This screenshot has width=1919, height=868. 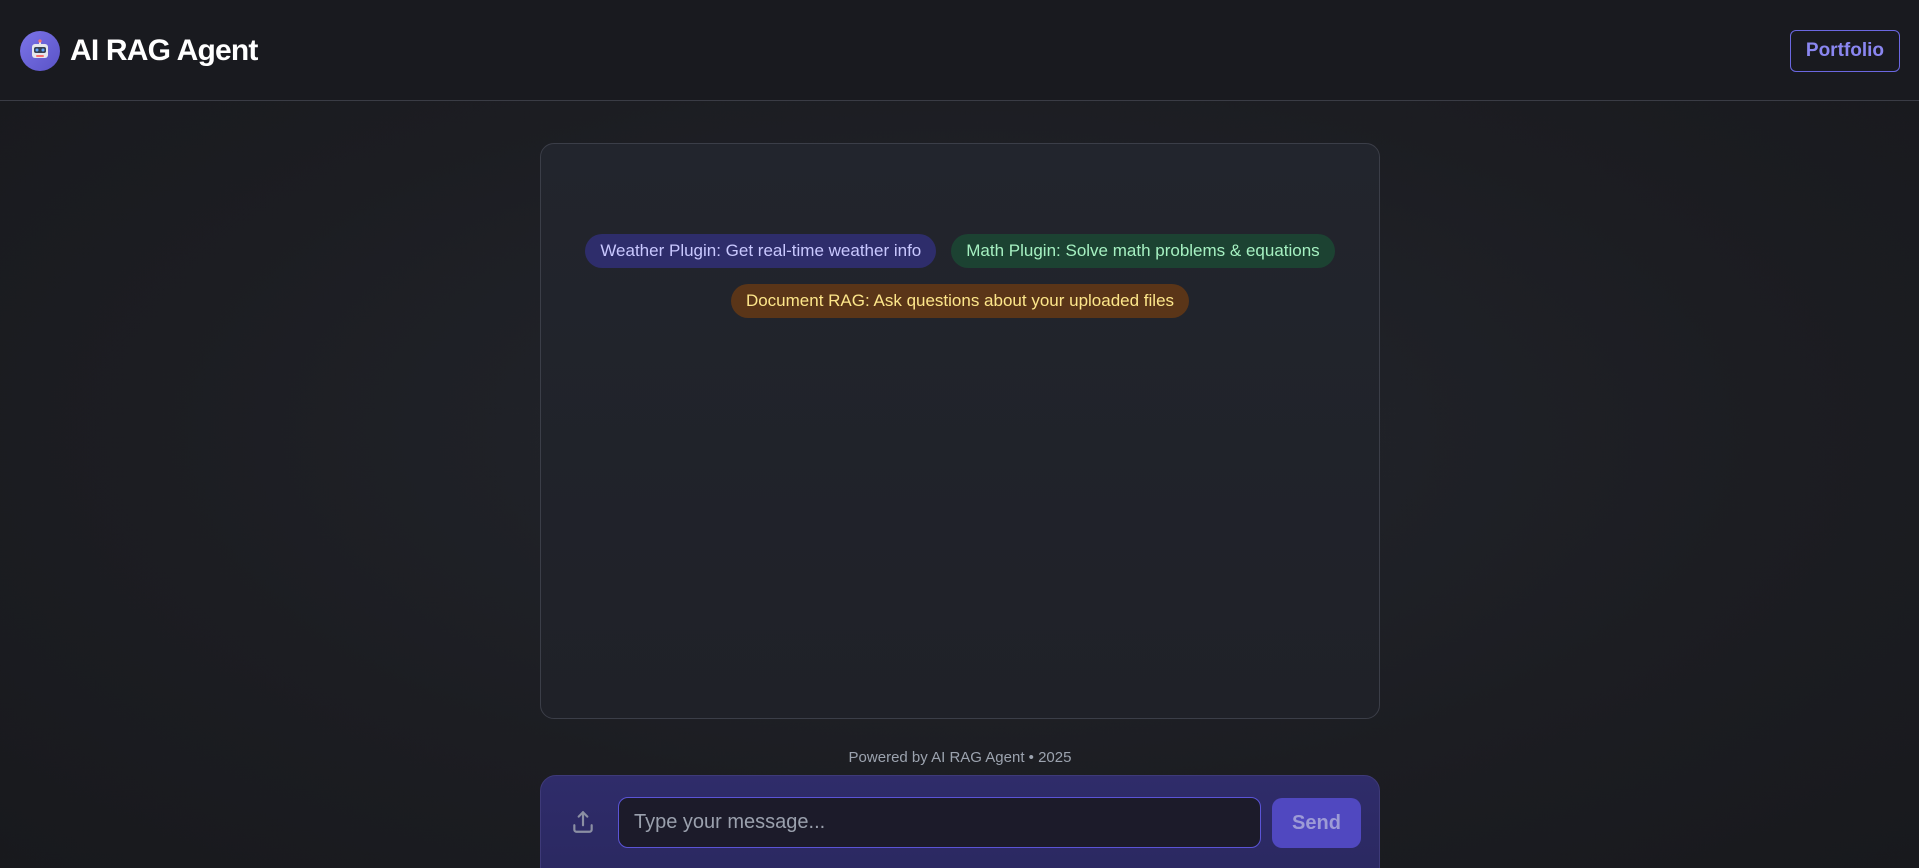 What do you see at coordinates (164, 50) in the screenshot?
I see `app-title: AI RAG Agent` at bounding box center [164, 50].